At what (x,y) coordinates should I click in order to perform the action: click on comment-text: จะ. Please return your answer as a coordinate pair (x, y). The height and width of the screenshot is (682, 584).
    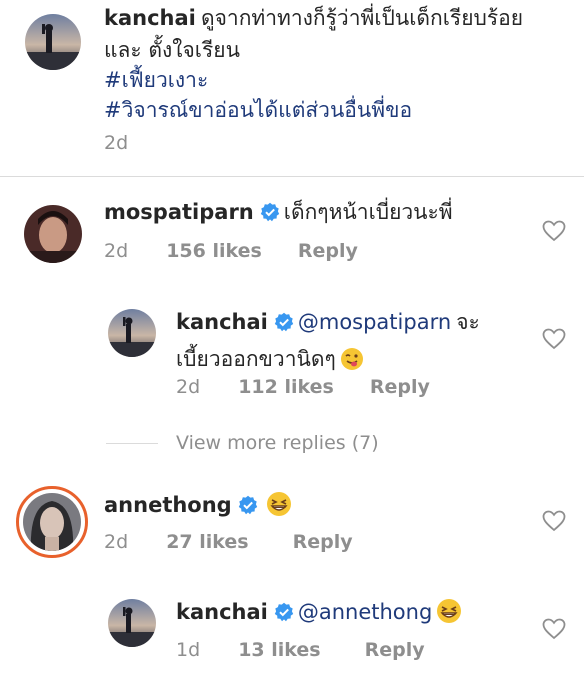
    Looking at the image, I should click on (468, 322).